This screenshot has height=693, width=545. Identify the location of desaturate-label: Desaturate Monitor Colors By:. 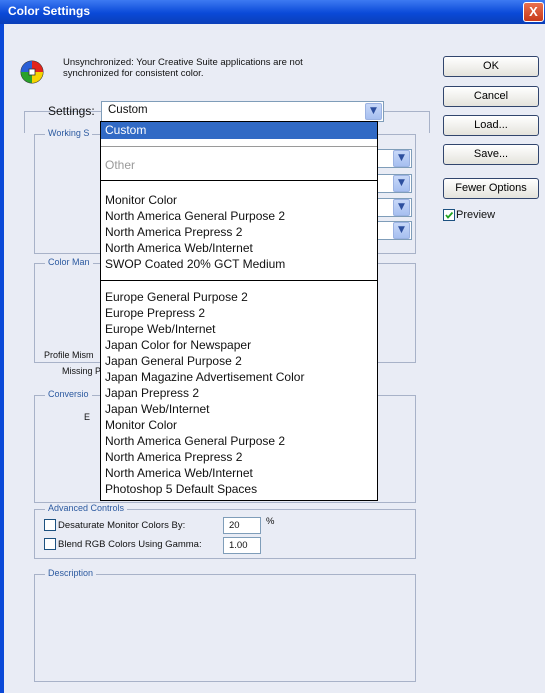
(122, 525).